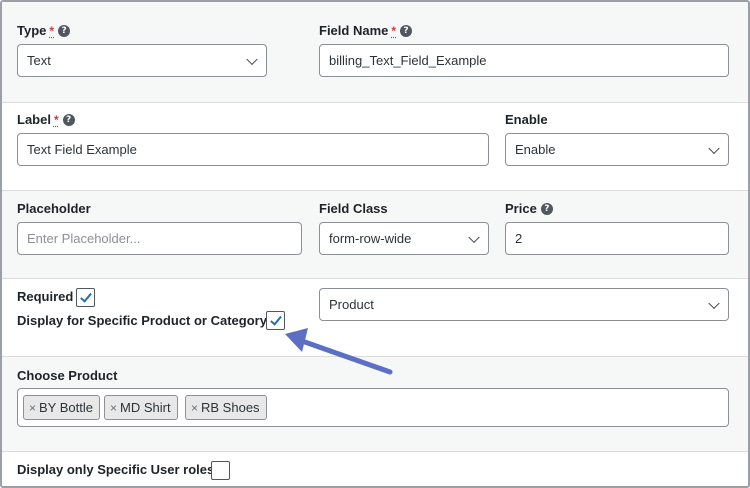  What do you see at coordinates (226, 407) in the screenshot?
I see `product-tag: × RB Shoes` at bounding box center [226, 407].